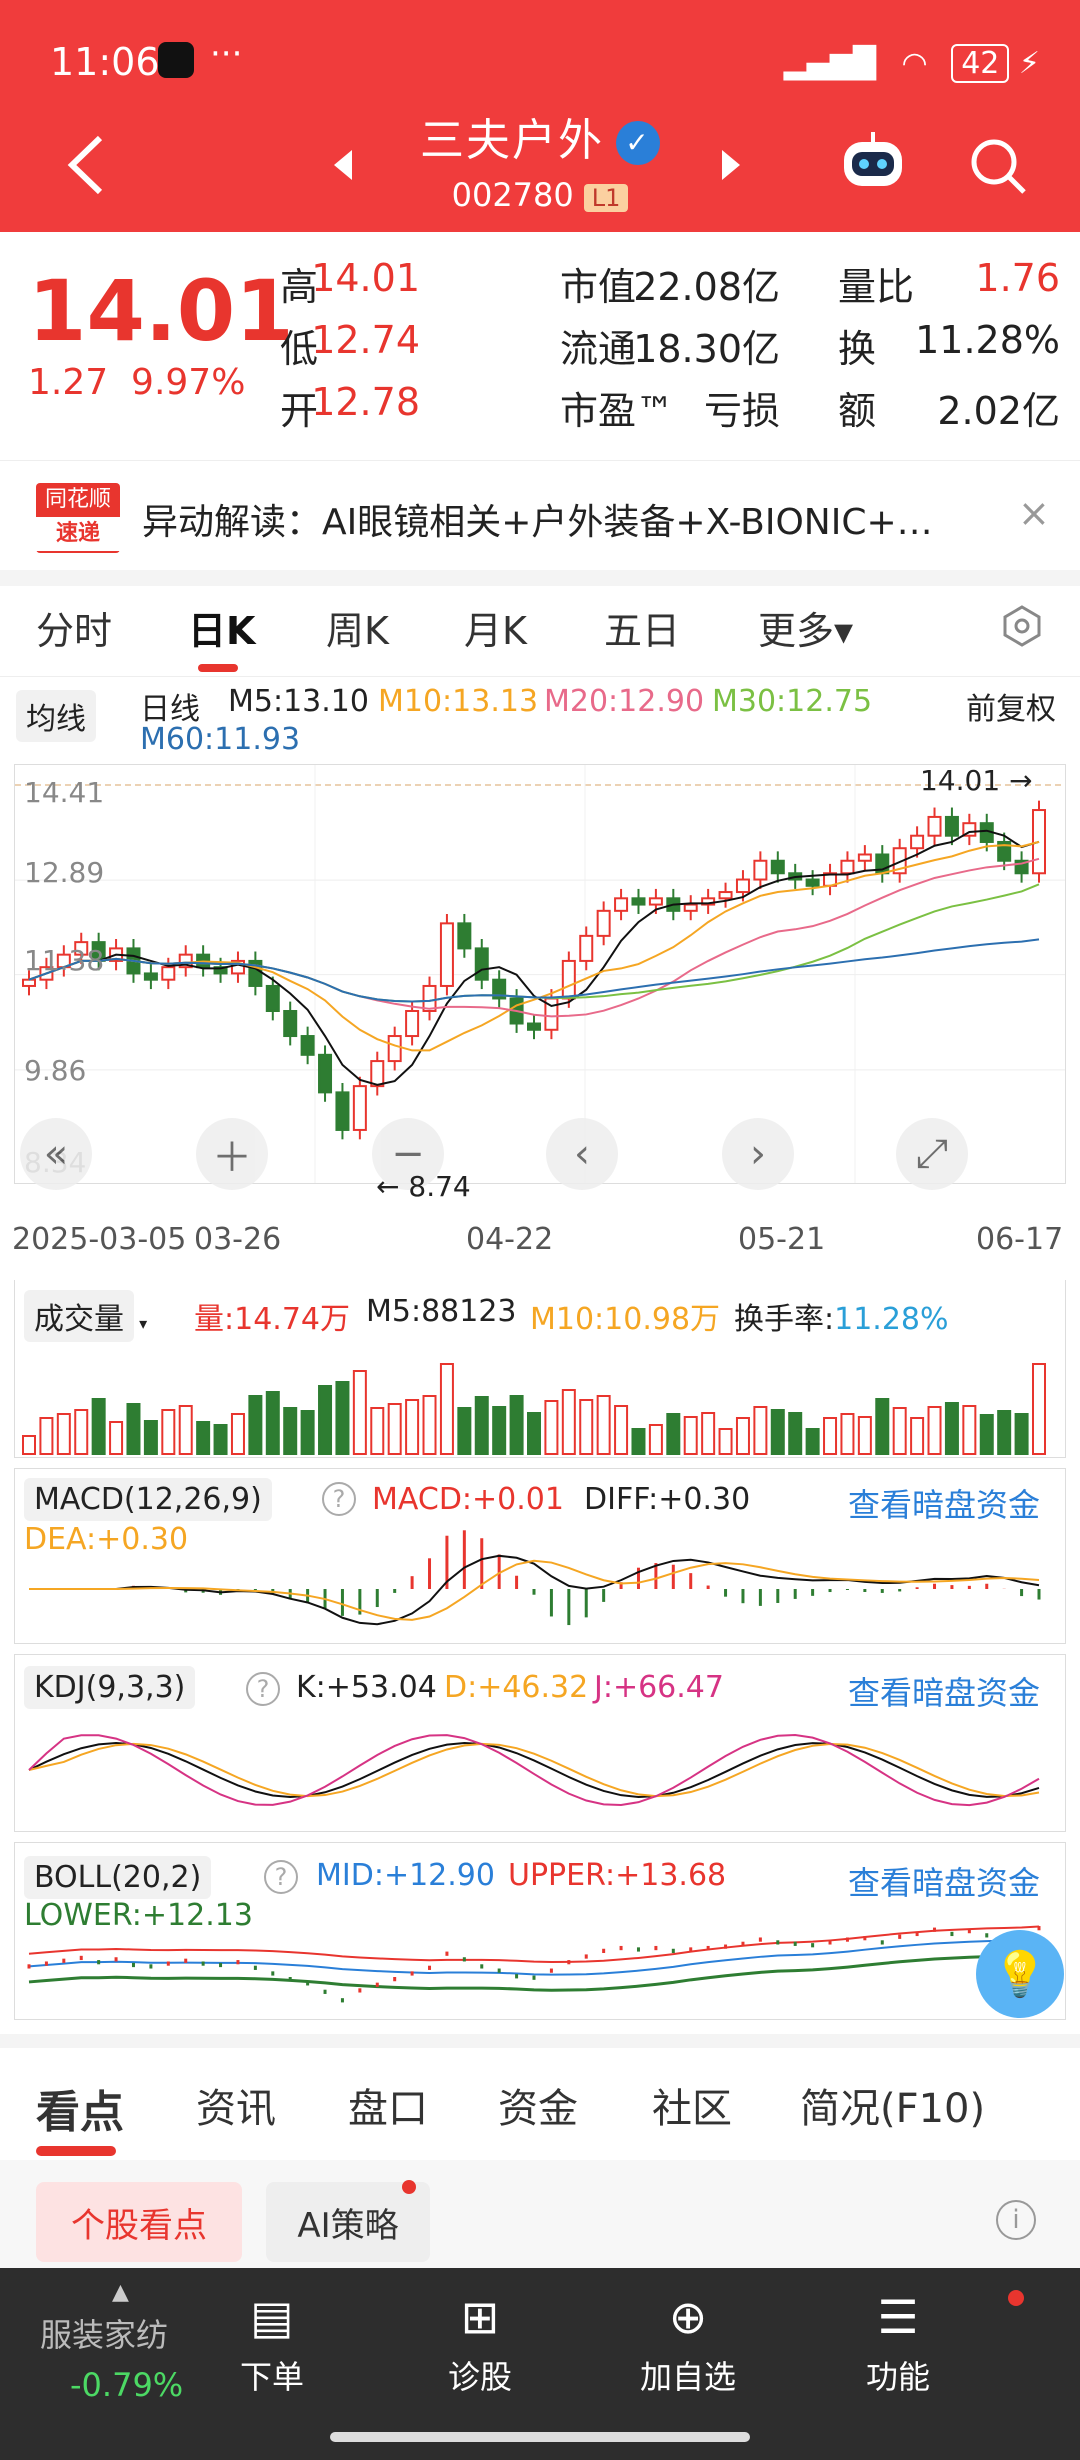  What do you see at coordinates (873, 163) in the screenshot?
I see `ai-robot-icon` at bounding box center [873, 163].